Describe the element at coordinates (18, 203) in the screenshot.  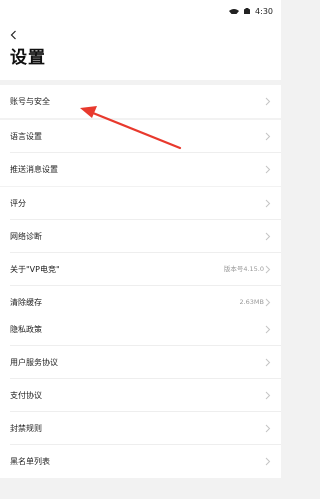
I see `row-label: 评分` at that location.